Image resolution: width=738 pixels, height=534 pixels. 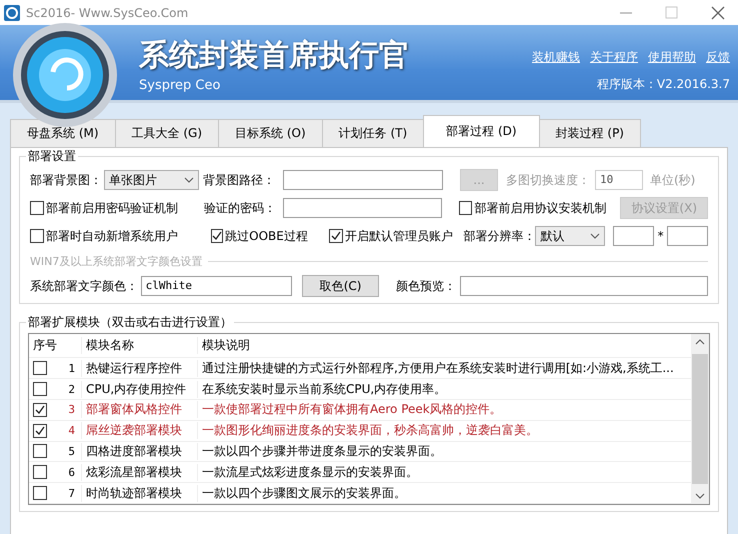 What do you see at coordinates (139, 389) in the screenshot?
I see `module-name: CPU,内存使用控件` at bounding box center [139, 389].